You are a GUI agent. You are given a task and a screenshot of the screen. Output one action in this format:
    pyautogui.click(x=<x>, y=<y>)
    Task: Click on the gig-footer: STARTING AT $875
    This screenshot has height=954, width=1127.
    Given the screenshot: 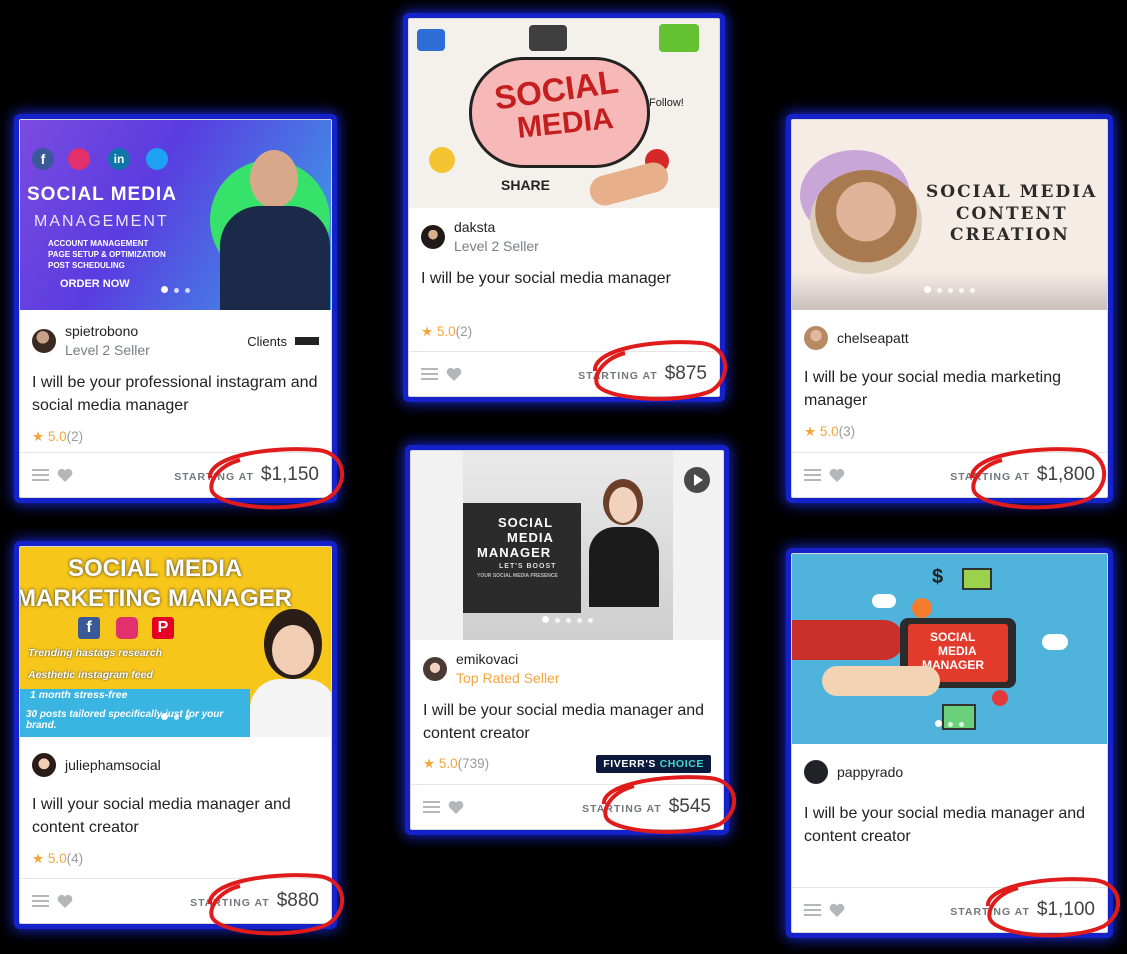 What is the action you would take?
    pyautogui.click(x=564, y=373)
    